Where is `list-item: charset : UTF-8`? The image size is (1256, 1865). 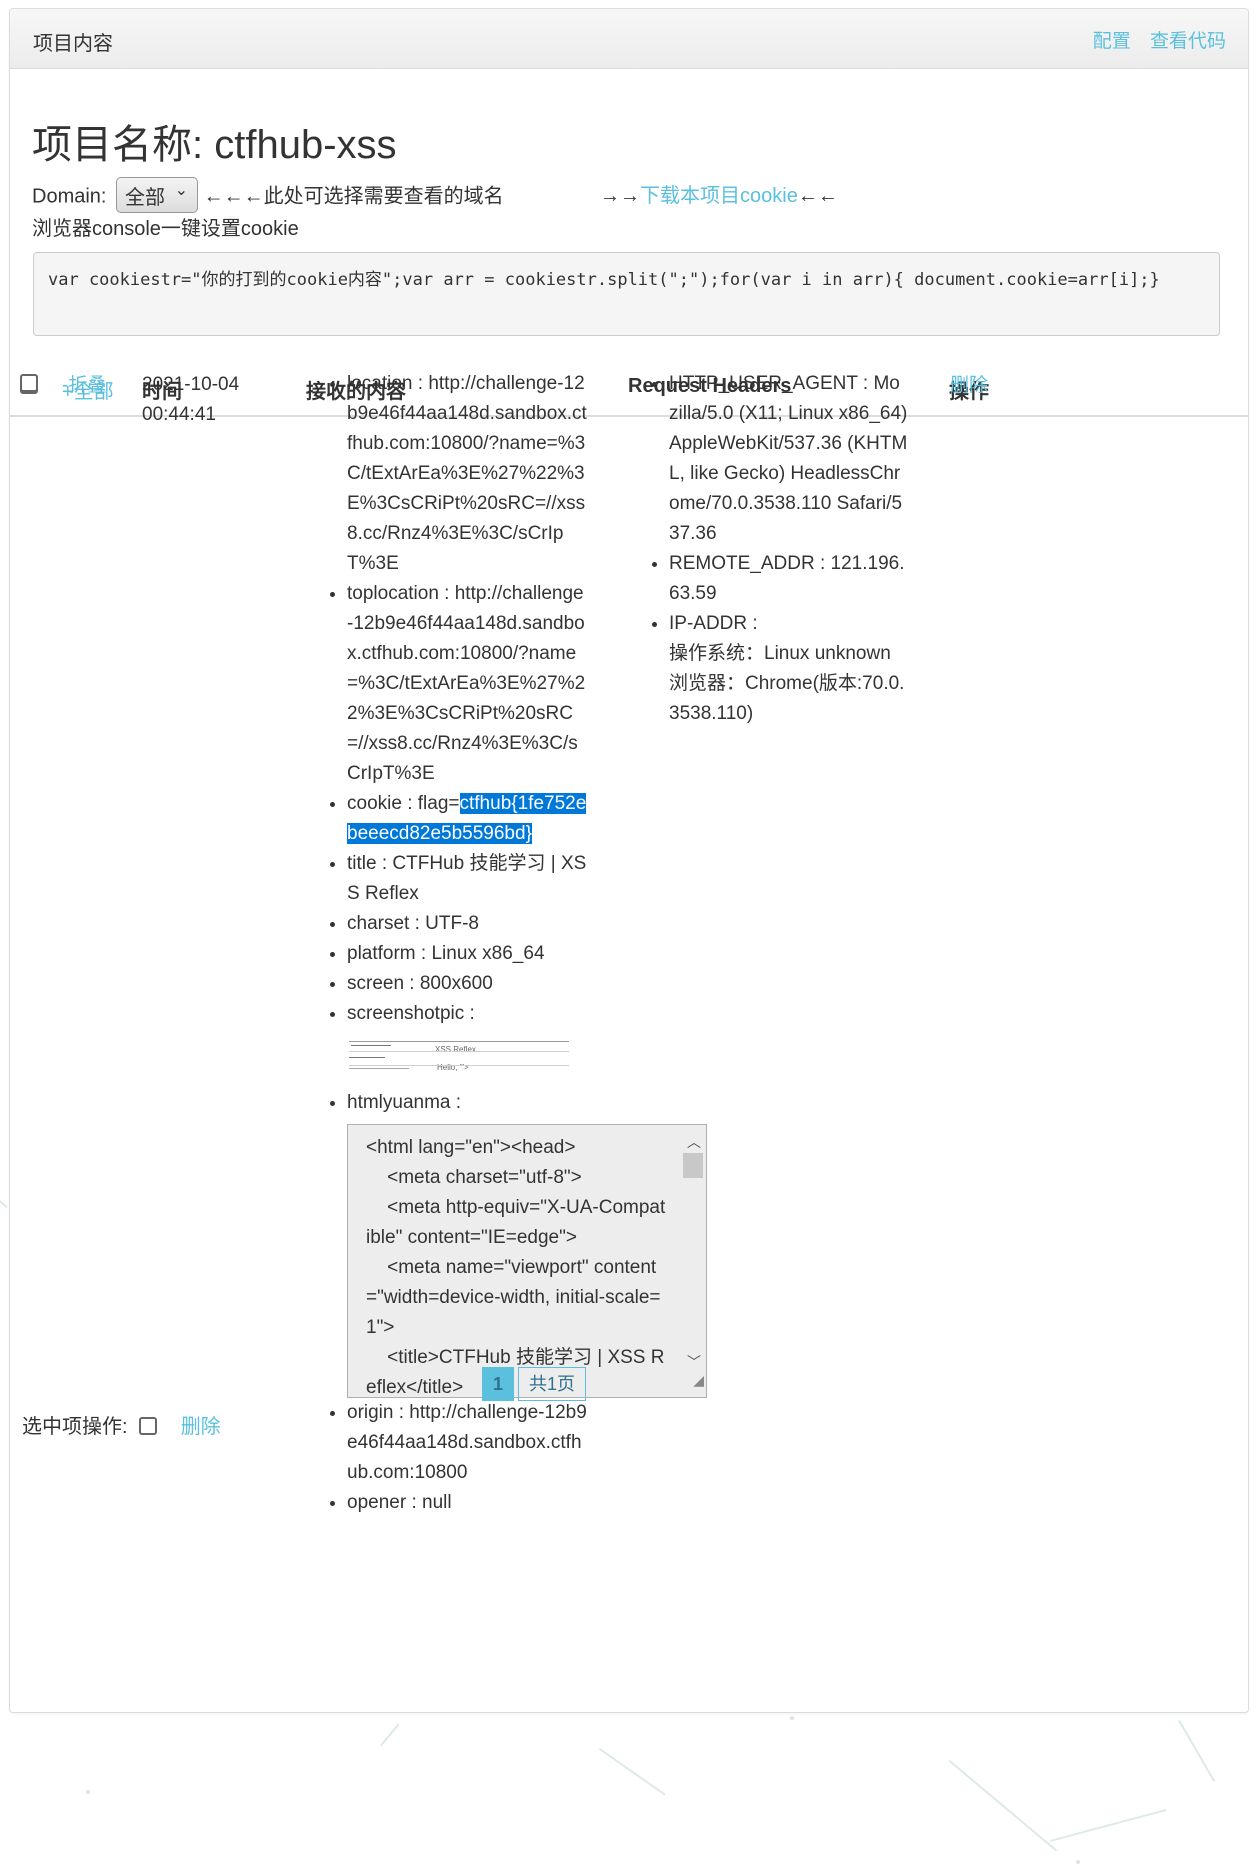
list-item: charset : UTF-8 is located at coordinates (467, 924).